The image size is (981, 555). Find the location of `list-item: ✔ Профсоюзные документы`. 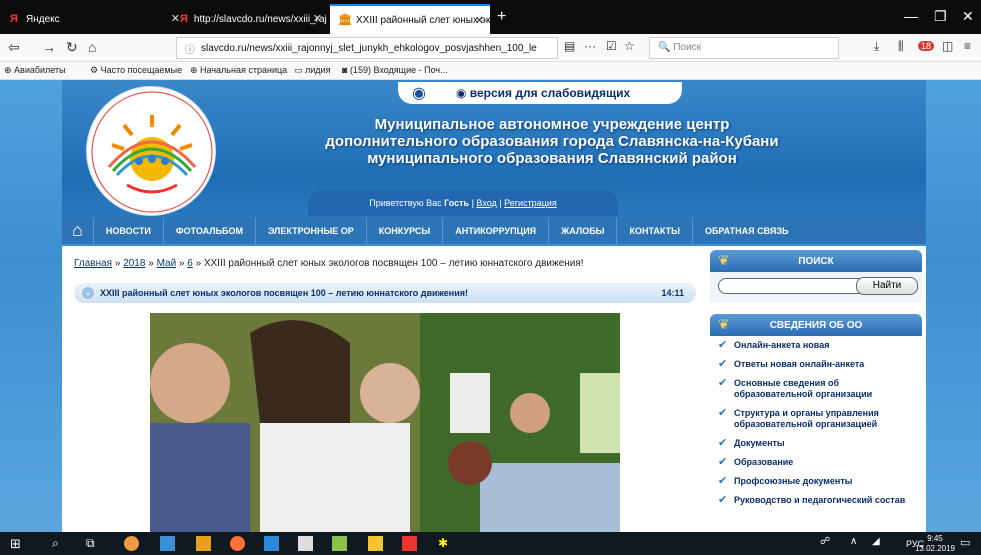

list-item: ✔ Профсоюзные документы is located at coordinates (816, 481).